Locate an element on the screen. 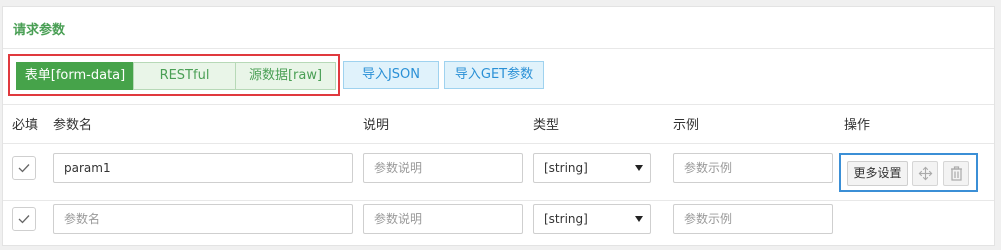 The image size is (1001, 250). panel-title: 请求参数 is located at coordinates (39, 30).